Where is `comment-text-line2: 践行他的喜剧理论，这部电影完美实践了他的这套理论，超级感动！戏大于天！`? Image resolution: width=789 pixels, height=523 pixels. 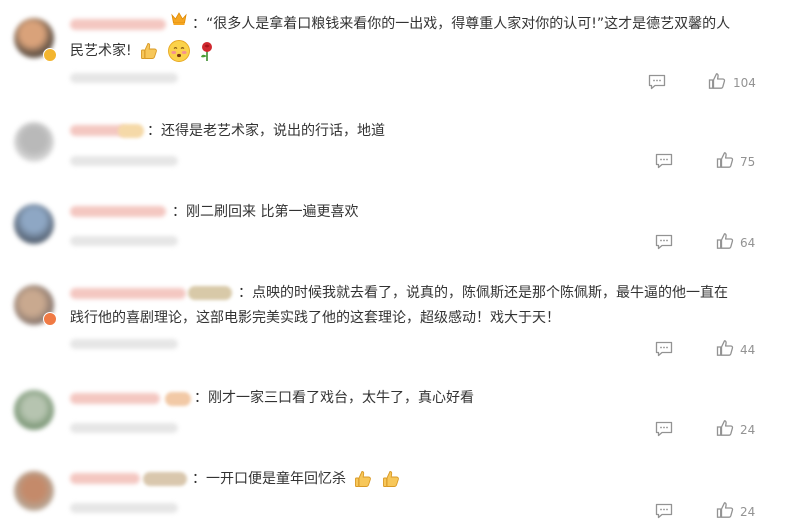
comment-text-line2: 践行他的喜剧理论，这部电影完美实践了他的这套理论，超级感动！戏大于天！ is located at coordinates (315, 318).